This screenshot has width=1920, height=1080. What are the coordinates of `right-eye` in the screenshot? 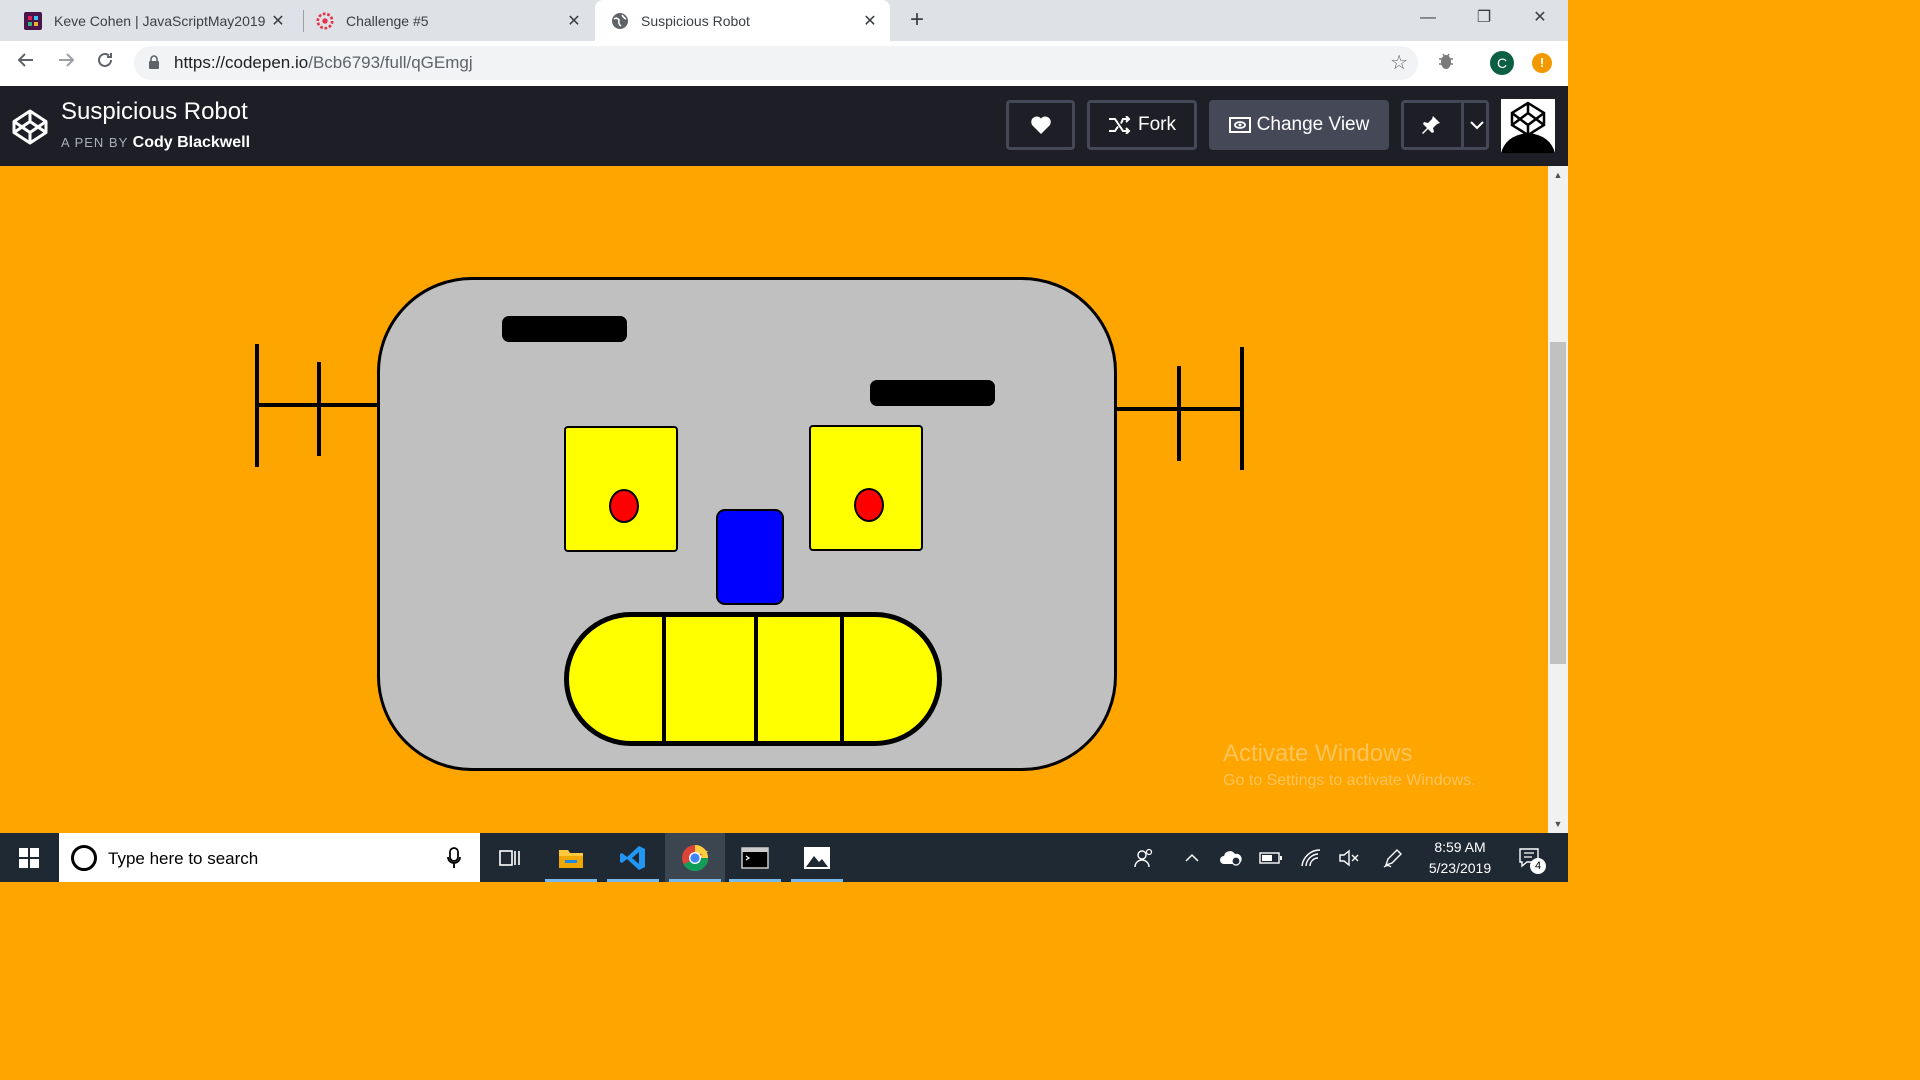 It's located at (866, 488).